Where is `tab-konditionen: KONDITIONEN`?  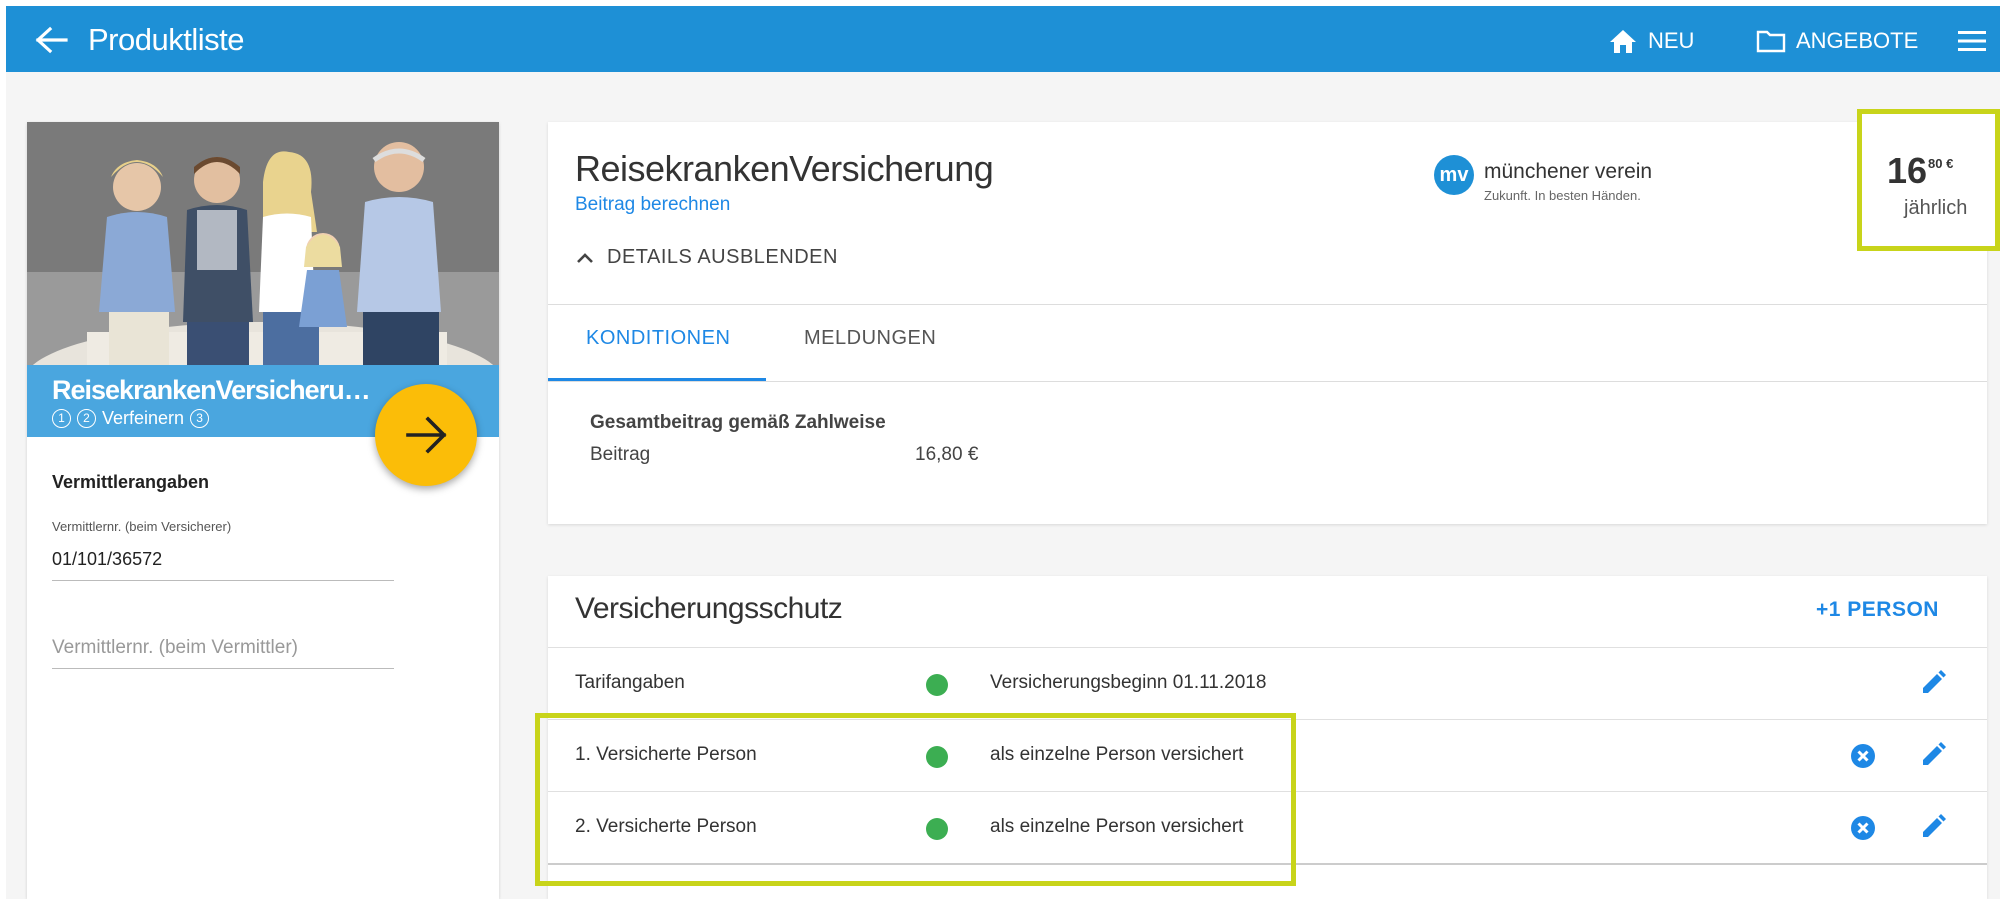
tab-konditionen: KONDITIONEN is located at coordinates (658, 338).